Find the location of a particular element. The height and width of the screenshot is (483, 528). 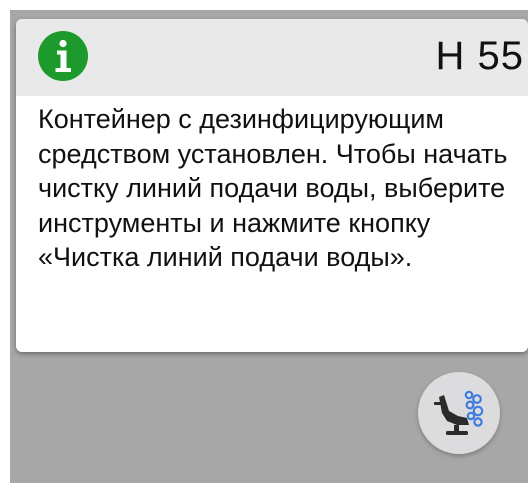

water-line-cleaning-button is located at coordinates (459, 413).